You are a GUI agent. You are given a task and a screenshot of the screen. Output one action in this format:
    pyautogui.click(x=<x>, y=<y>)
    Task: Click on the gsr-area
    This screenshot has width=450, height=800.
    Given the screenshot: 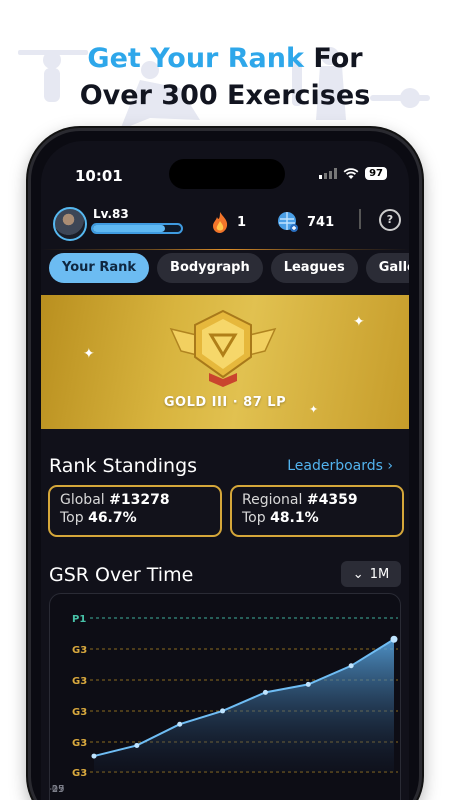 What is the action you would take?
    pyautogui.click(x=244, y=705)
    